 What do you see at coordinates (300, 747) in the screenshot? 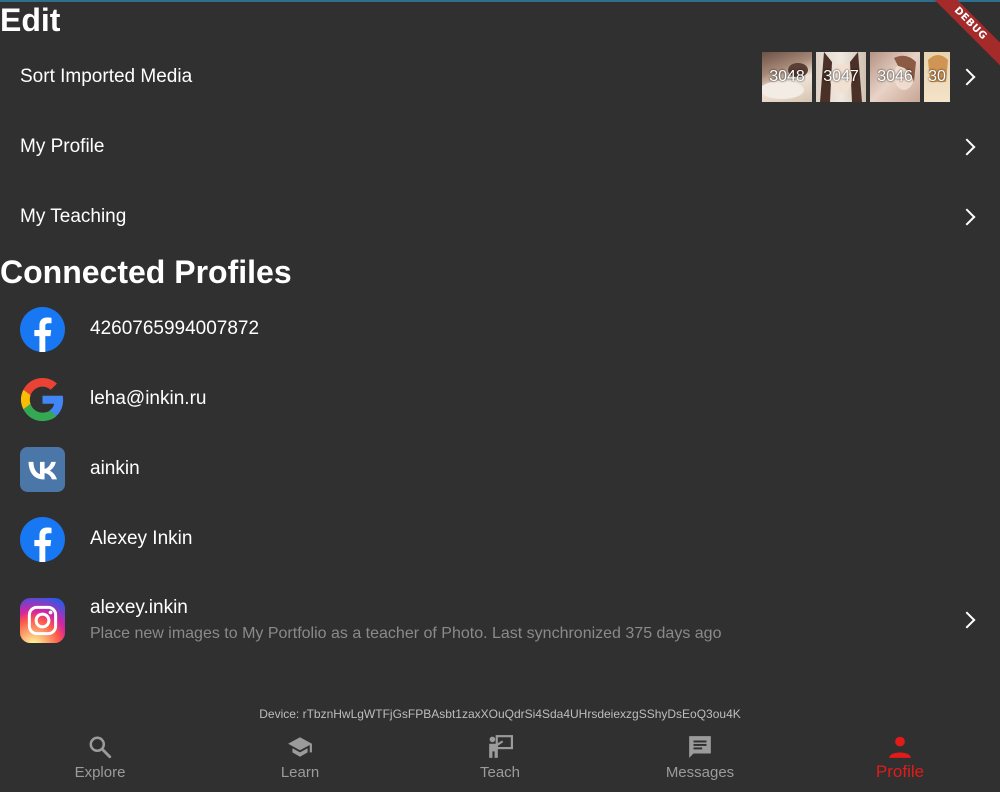
I see `school-icon` at bounding box center [300, 747].